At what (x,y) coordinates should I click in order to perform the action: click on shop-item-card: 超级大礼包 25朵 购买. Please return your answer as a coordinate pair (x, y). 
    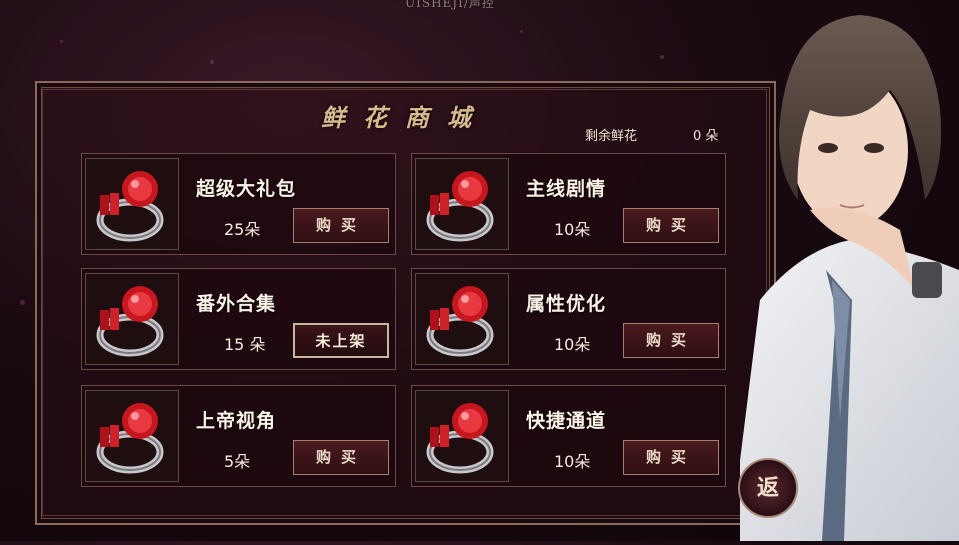
    Looking at the image, I should click on (238, 204).